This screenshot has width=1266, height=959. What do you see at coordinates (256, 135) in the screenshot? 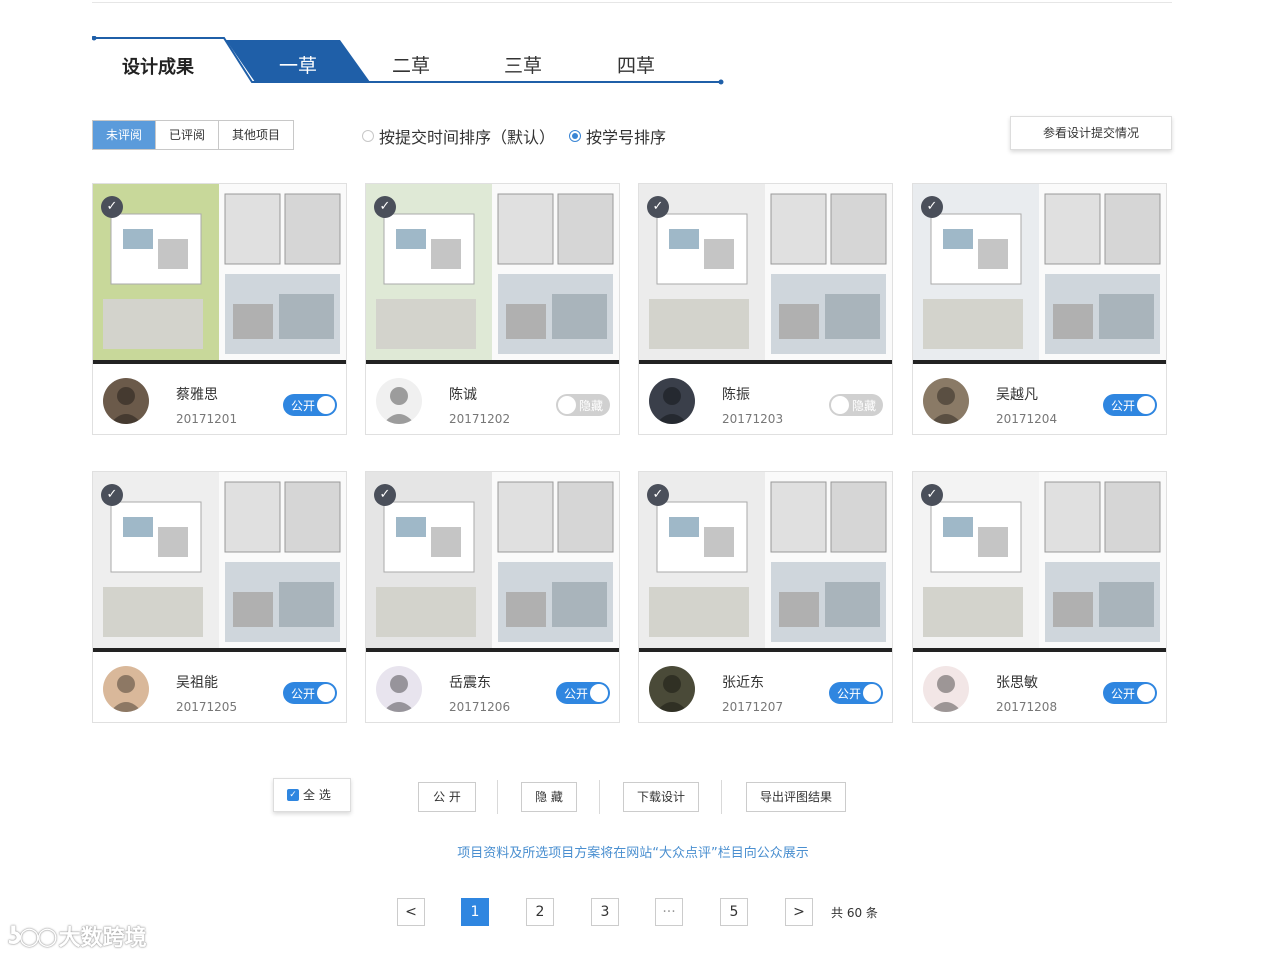
I see `filter-other-projects: 其他项目` at bounding box center [256, 135].